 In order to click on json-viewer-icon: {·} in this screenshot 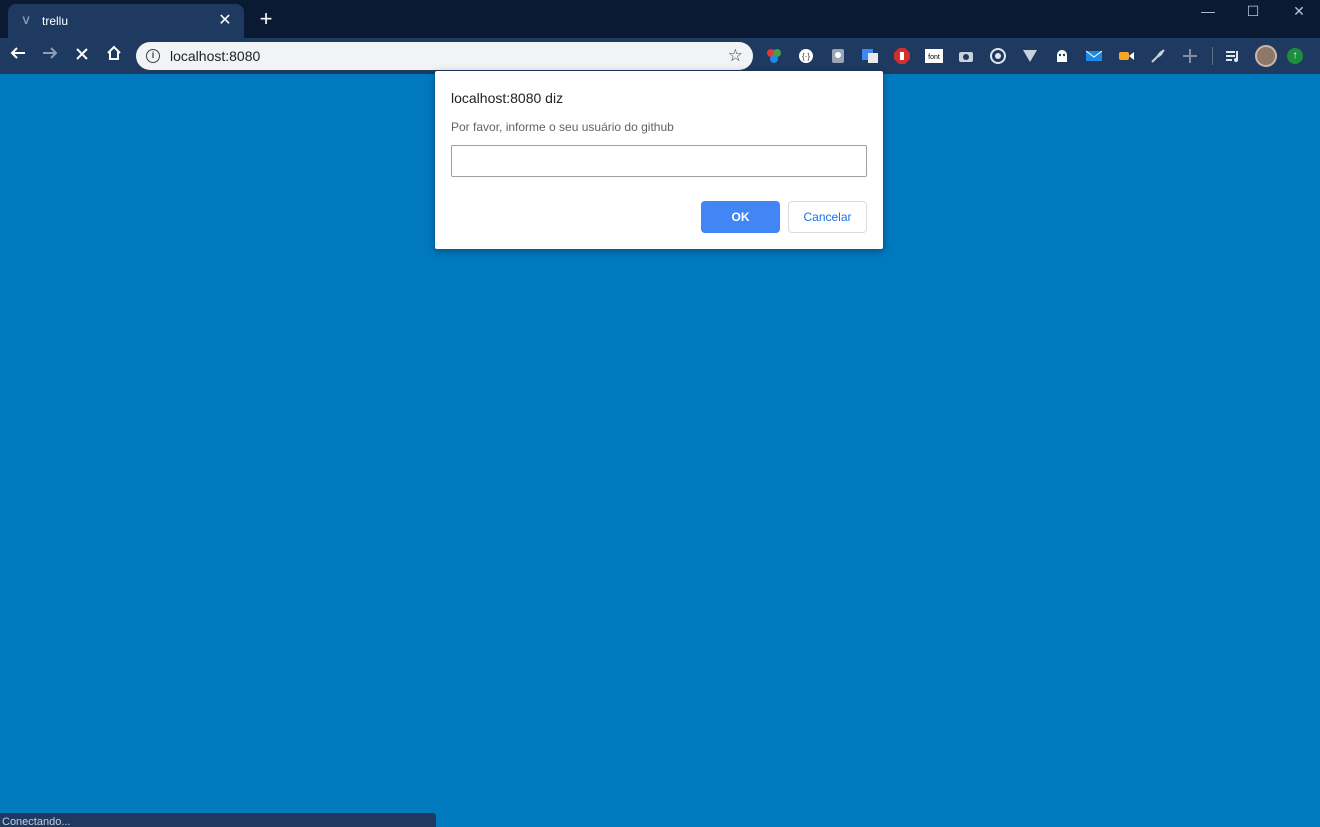, I will do `click(806, 56)`.